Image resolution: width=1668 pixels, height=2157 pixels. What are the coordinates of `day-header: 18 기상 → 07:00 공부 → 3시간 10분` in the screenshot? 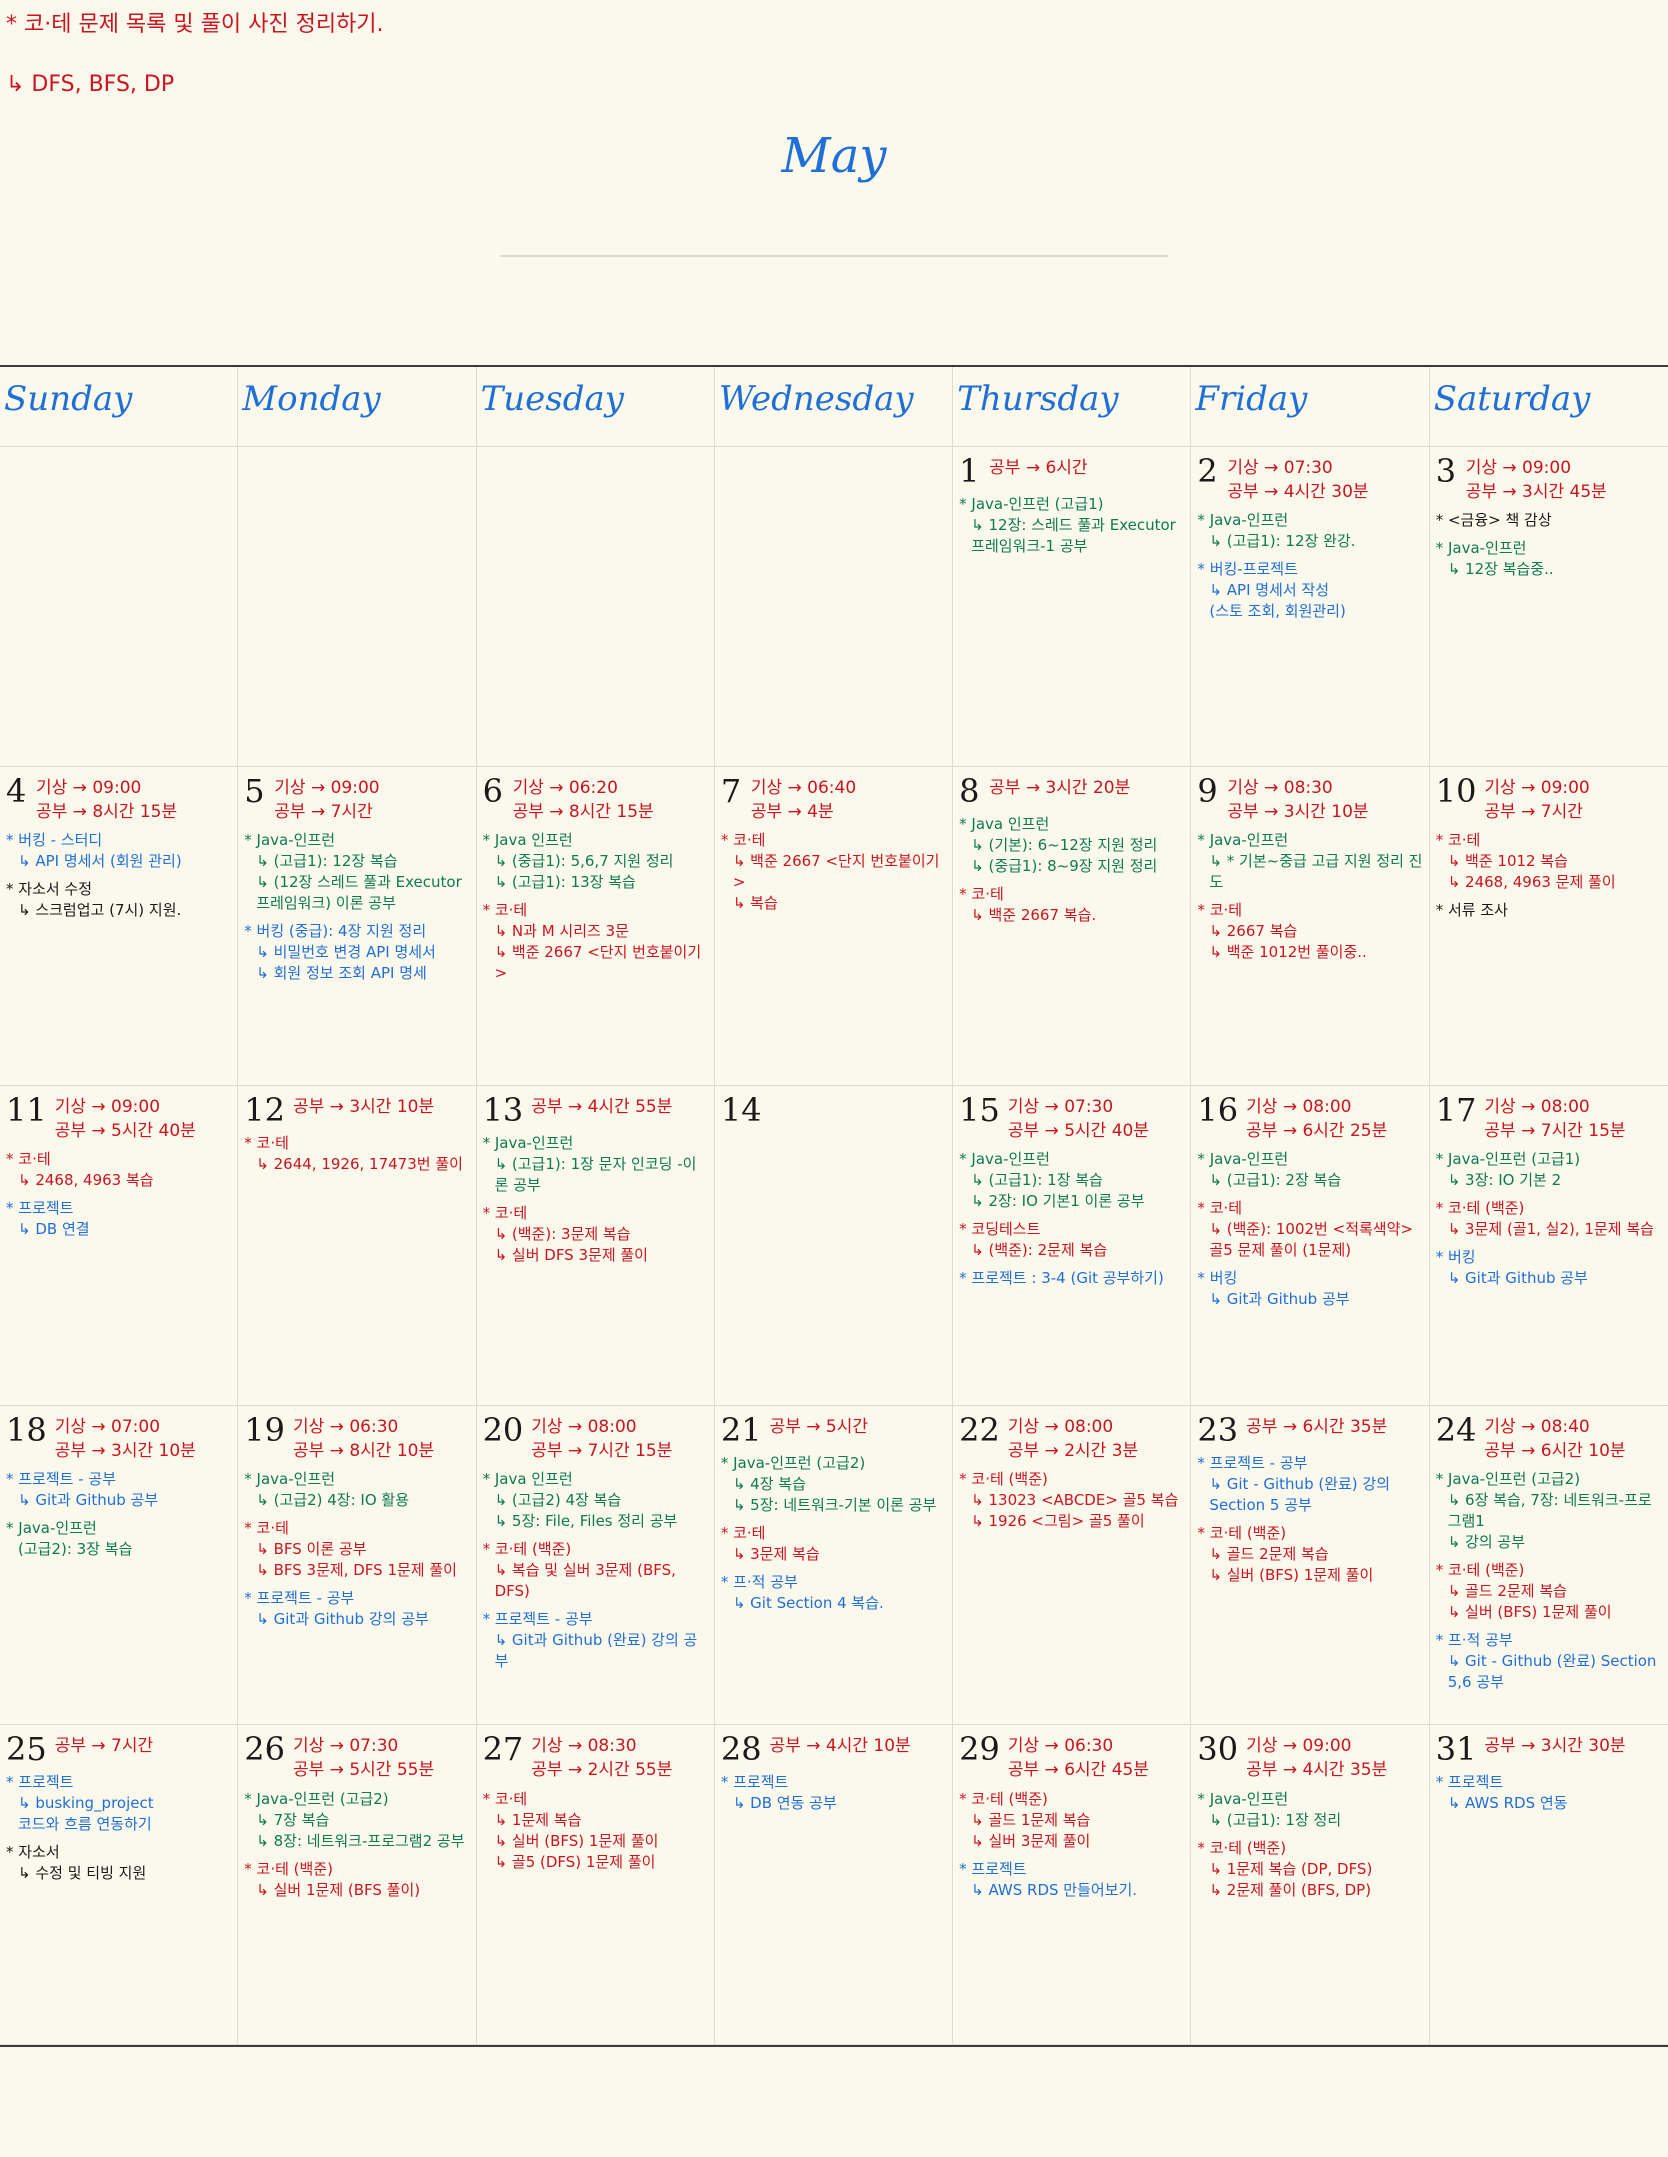 It's located at (118, 1438).